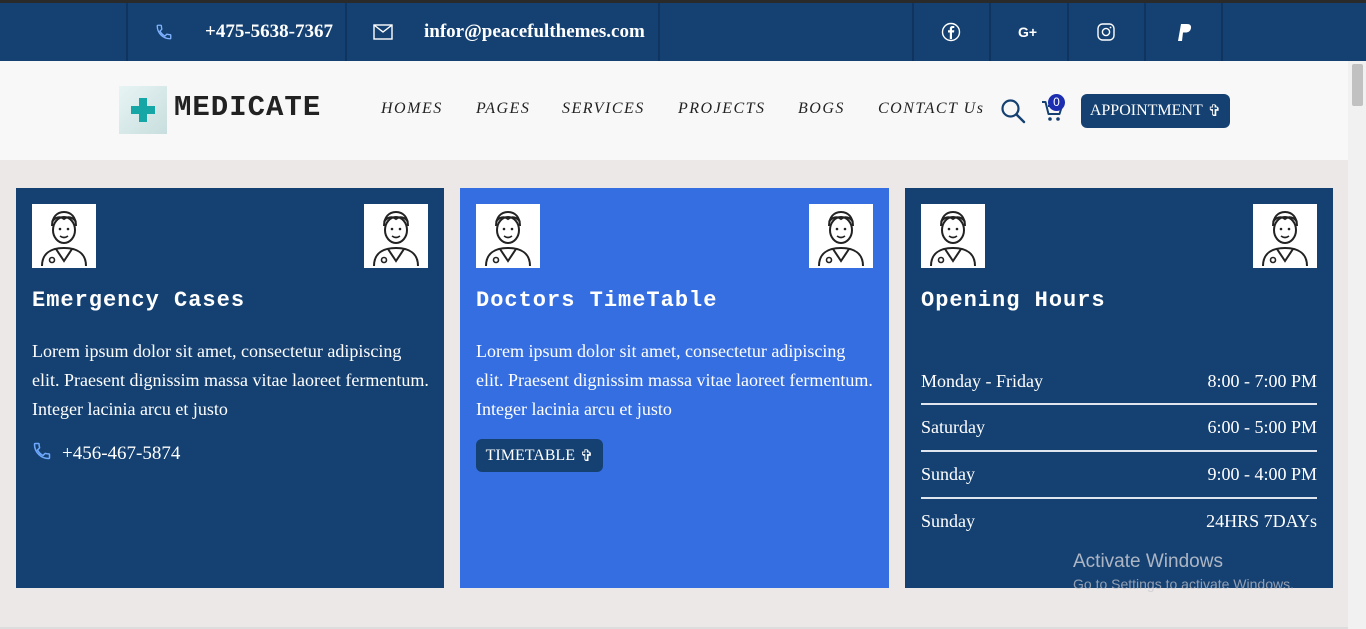 This screenshot has width=1366, height=629. Describe the element at coordinates (722, 109) in the screenshot. I see `nav-item-projects: PROJECTS` at that location.